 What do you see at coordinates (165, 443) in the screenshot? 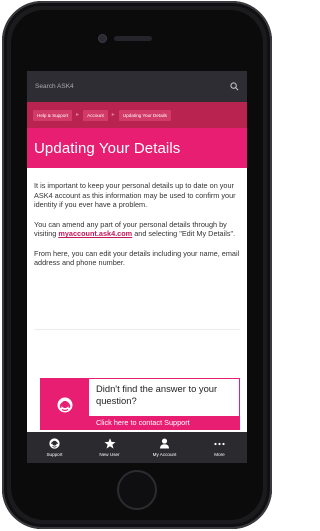
I see `user-icon` at bounding box center [165, 443].